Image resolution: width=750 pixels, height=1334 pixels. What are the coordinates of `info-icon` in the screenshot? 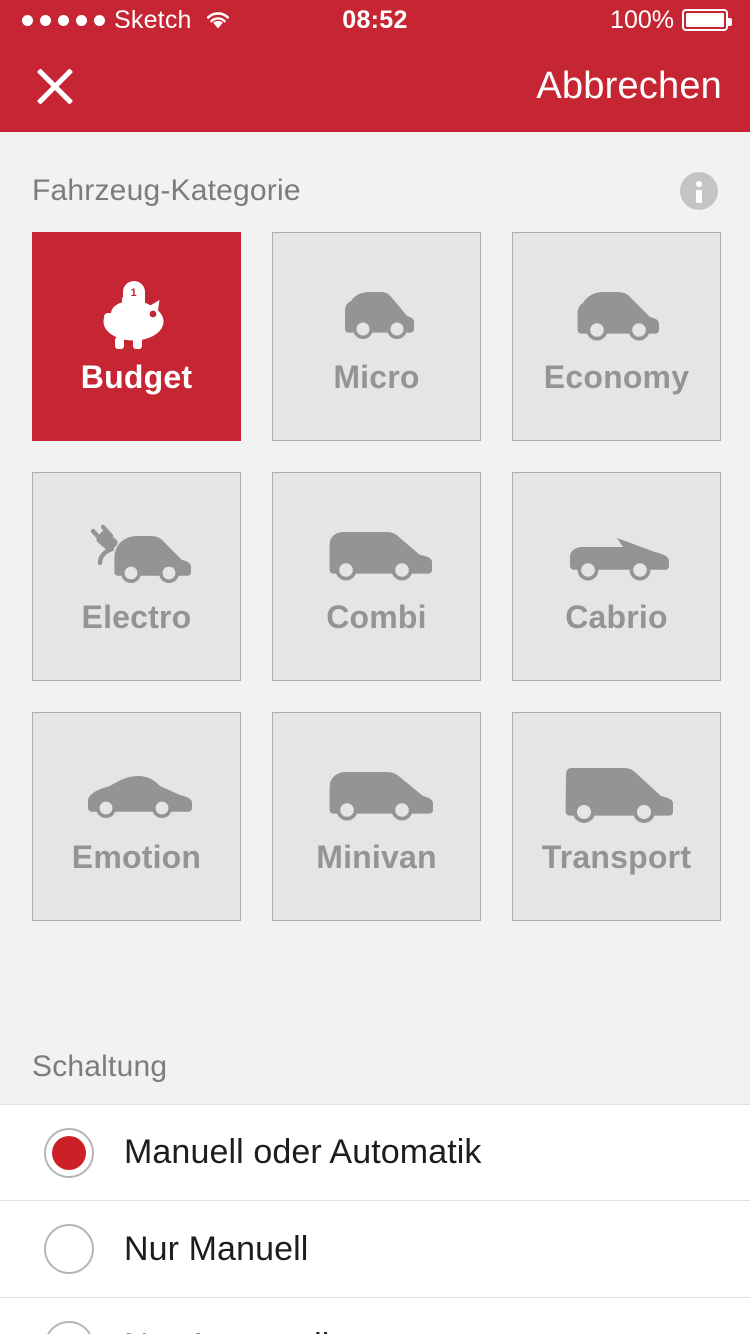 It's located at (699, 191).